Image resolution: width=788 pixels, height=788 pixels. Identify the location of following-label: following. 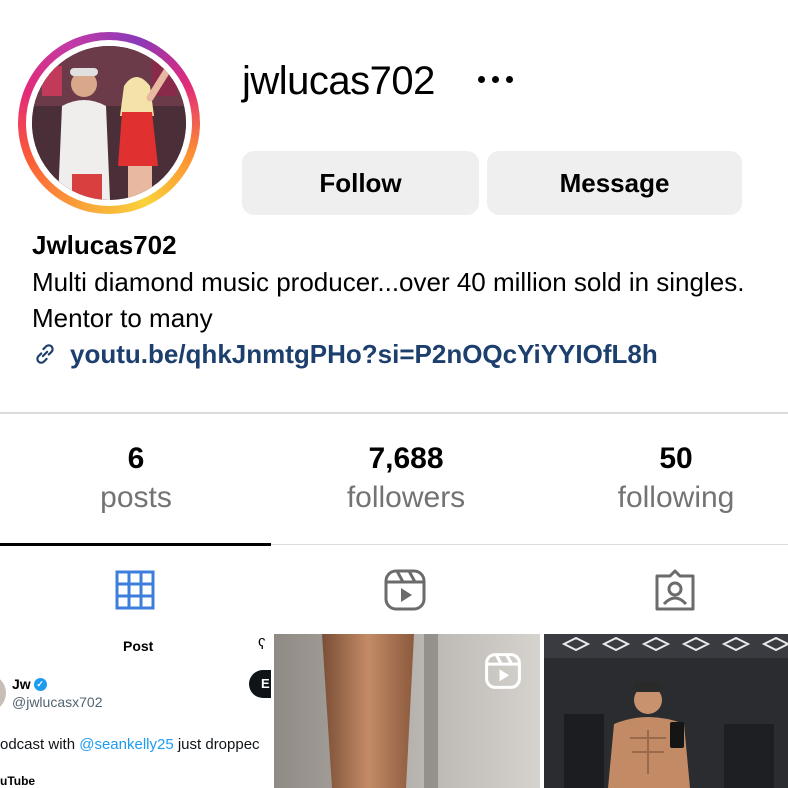
(676, 497).